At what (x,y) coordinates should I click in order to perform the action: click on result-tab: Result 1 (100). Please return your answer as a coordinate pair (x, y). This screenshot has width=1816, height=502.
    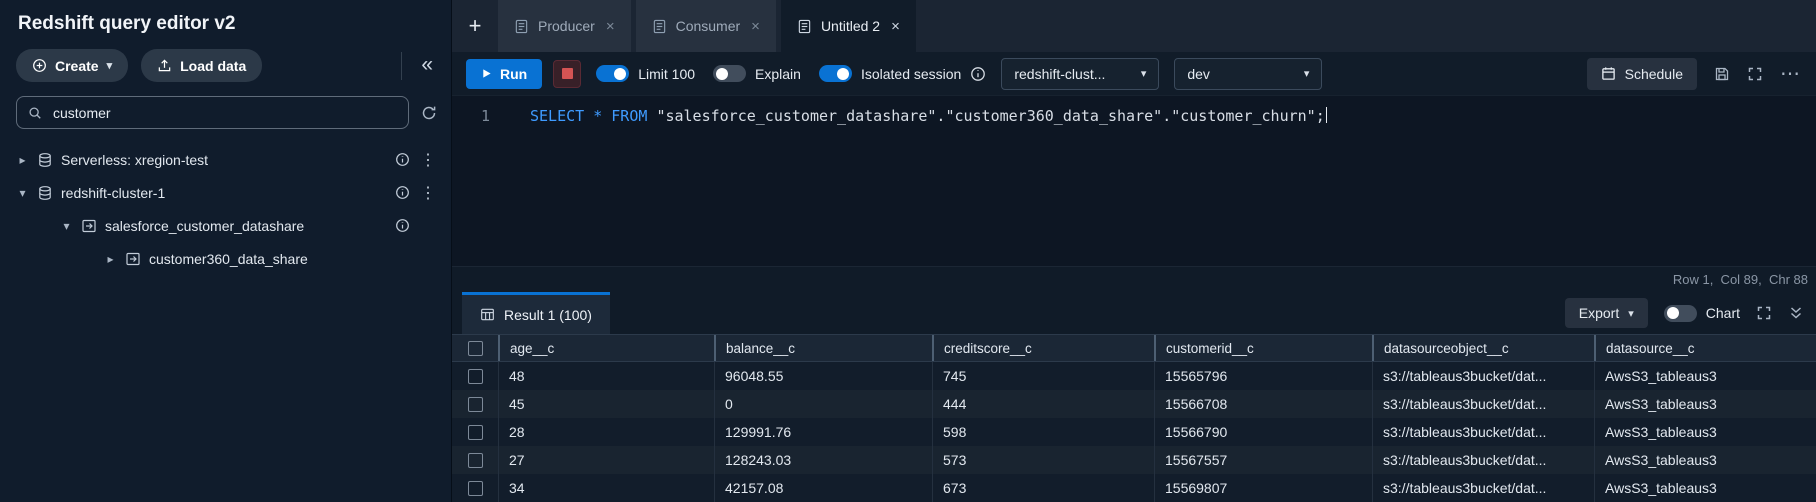
    Looking at the image, I should click on (536, 313).